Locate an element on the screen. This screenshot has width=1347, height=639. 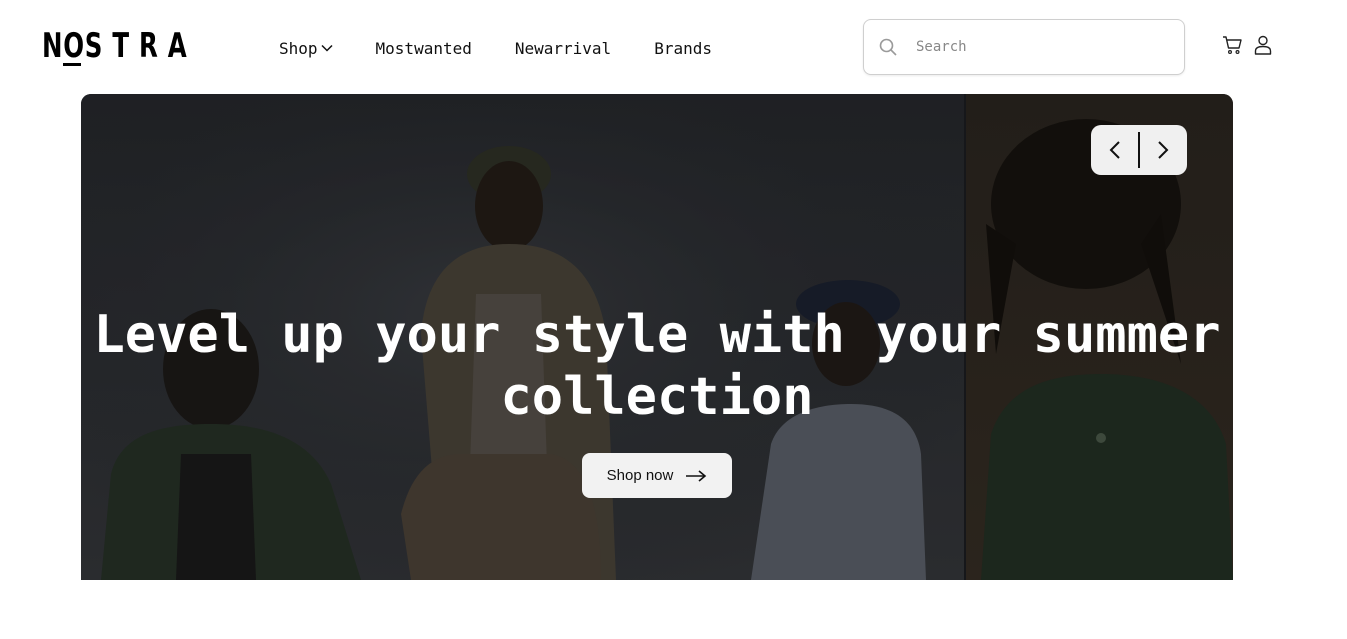
cart-icon is located at coordinates (1233, 45).